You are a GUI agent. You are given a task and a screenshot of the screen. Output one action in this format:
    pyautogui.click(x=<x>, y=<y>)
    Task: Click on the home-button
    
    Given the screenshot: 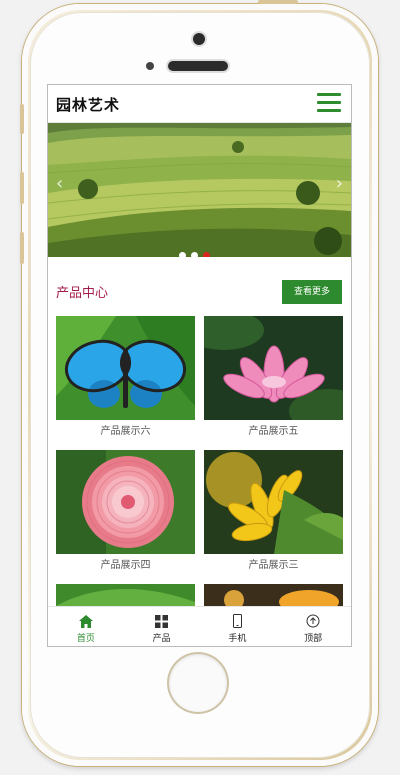 What is the action you would take?
    pyautogui.click(x=198, y=683)
    